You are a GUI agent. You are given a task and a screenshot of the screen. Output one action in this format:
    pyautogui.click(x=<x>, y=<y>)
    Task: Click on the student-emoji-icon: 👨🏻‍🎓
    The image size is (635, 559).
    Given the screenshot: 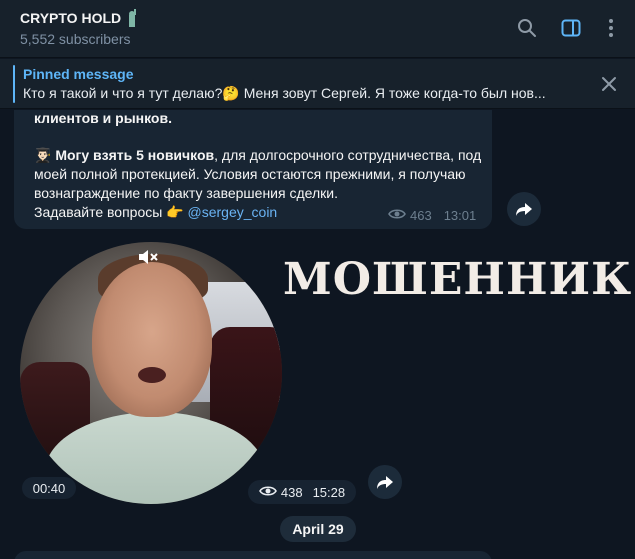 What is the action you would take?
    pyautogui.click(x=43, y=155)
    